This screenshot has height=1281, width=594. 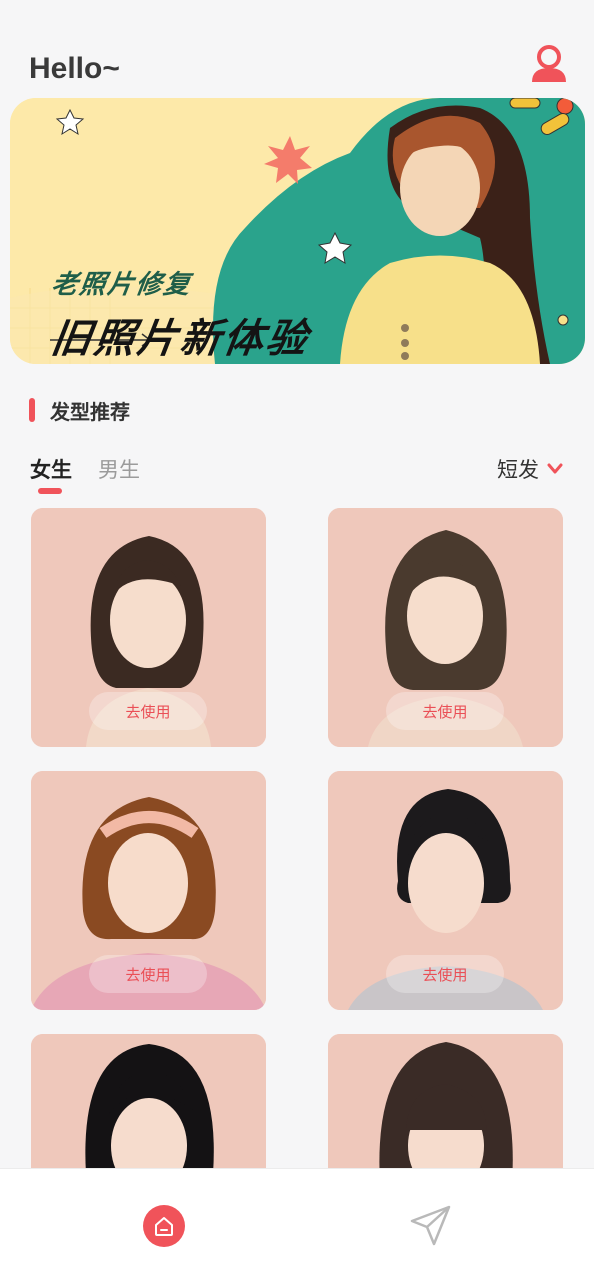 What do you see at coordinates (549, 64) in the screenshot?
I see `user-profile-icon` at bounding box center [549, 64].